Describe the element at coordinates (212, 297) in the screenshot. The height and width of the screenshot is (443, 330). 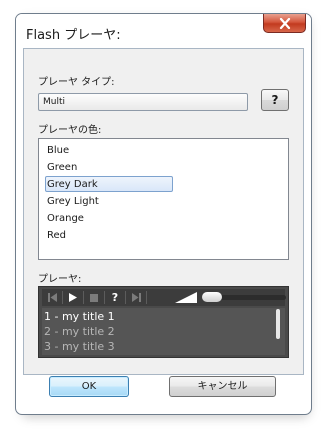
I see `volume-slider-handle` at that location.